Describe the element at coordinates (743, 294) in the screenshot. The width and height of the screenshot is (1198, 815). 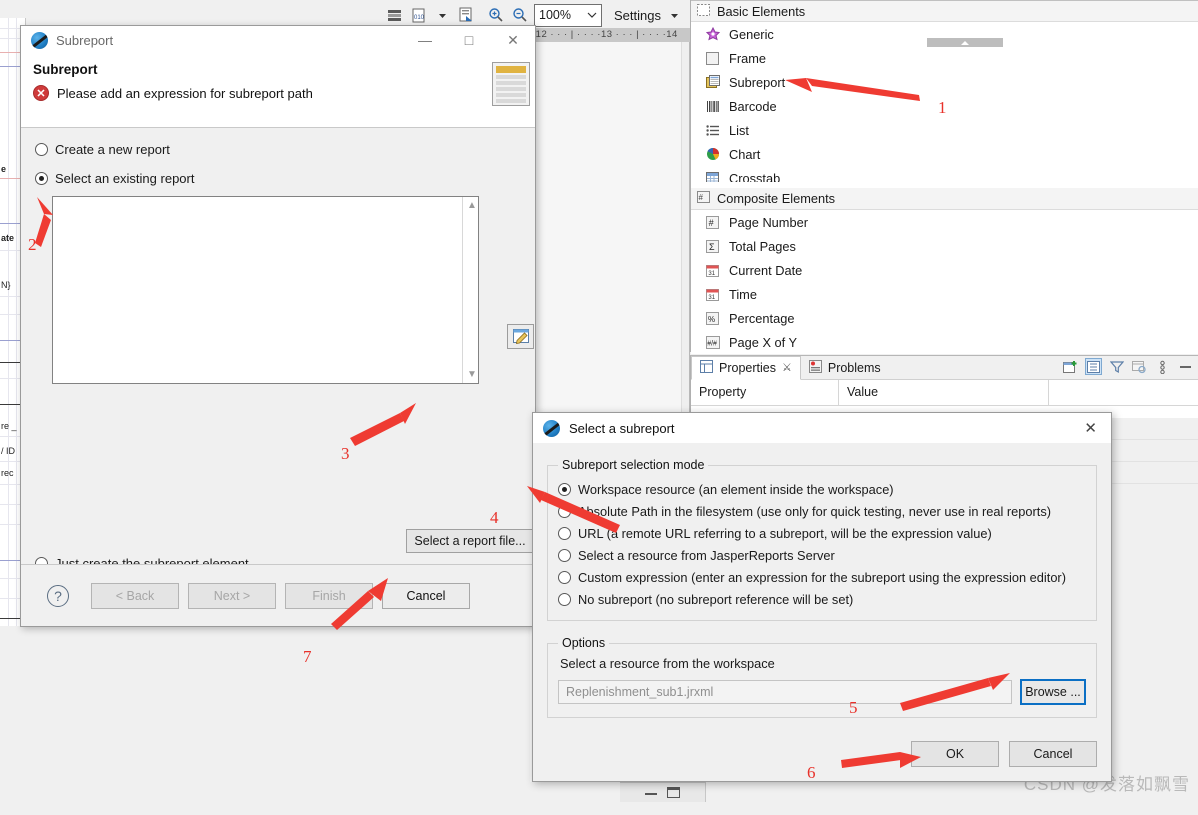
I see `palette-item-label: Time` at that location.